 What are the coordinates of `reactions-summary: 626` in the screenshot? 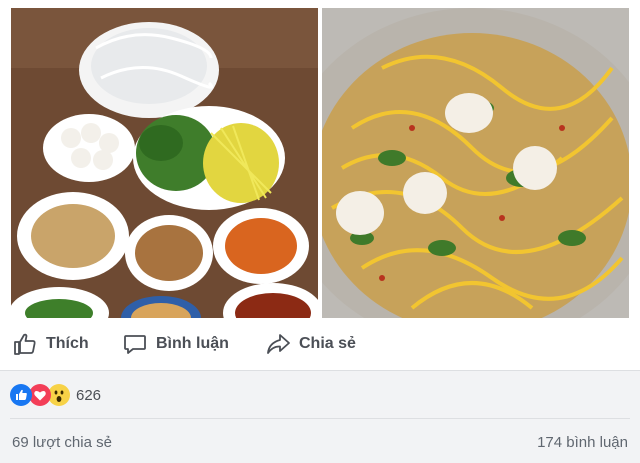 It's located at (55, 395).